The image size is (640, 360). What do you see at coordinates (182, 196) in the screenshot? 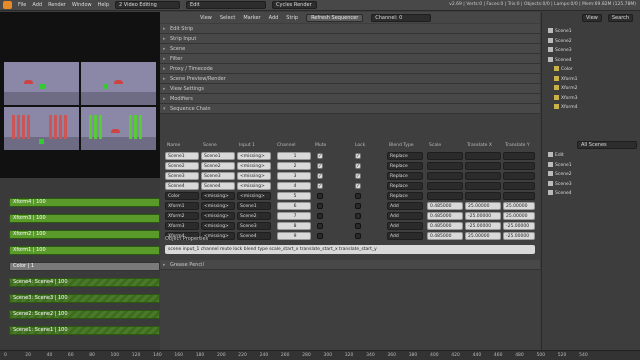
I see `row-name: Color` at bounding box center [182, 196].